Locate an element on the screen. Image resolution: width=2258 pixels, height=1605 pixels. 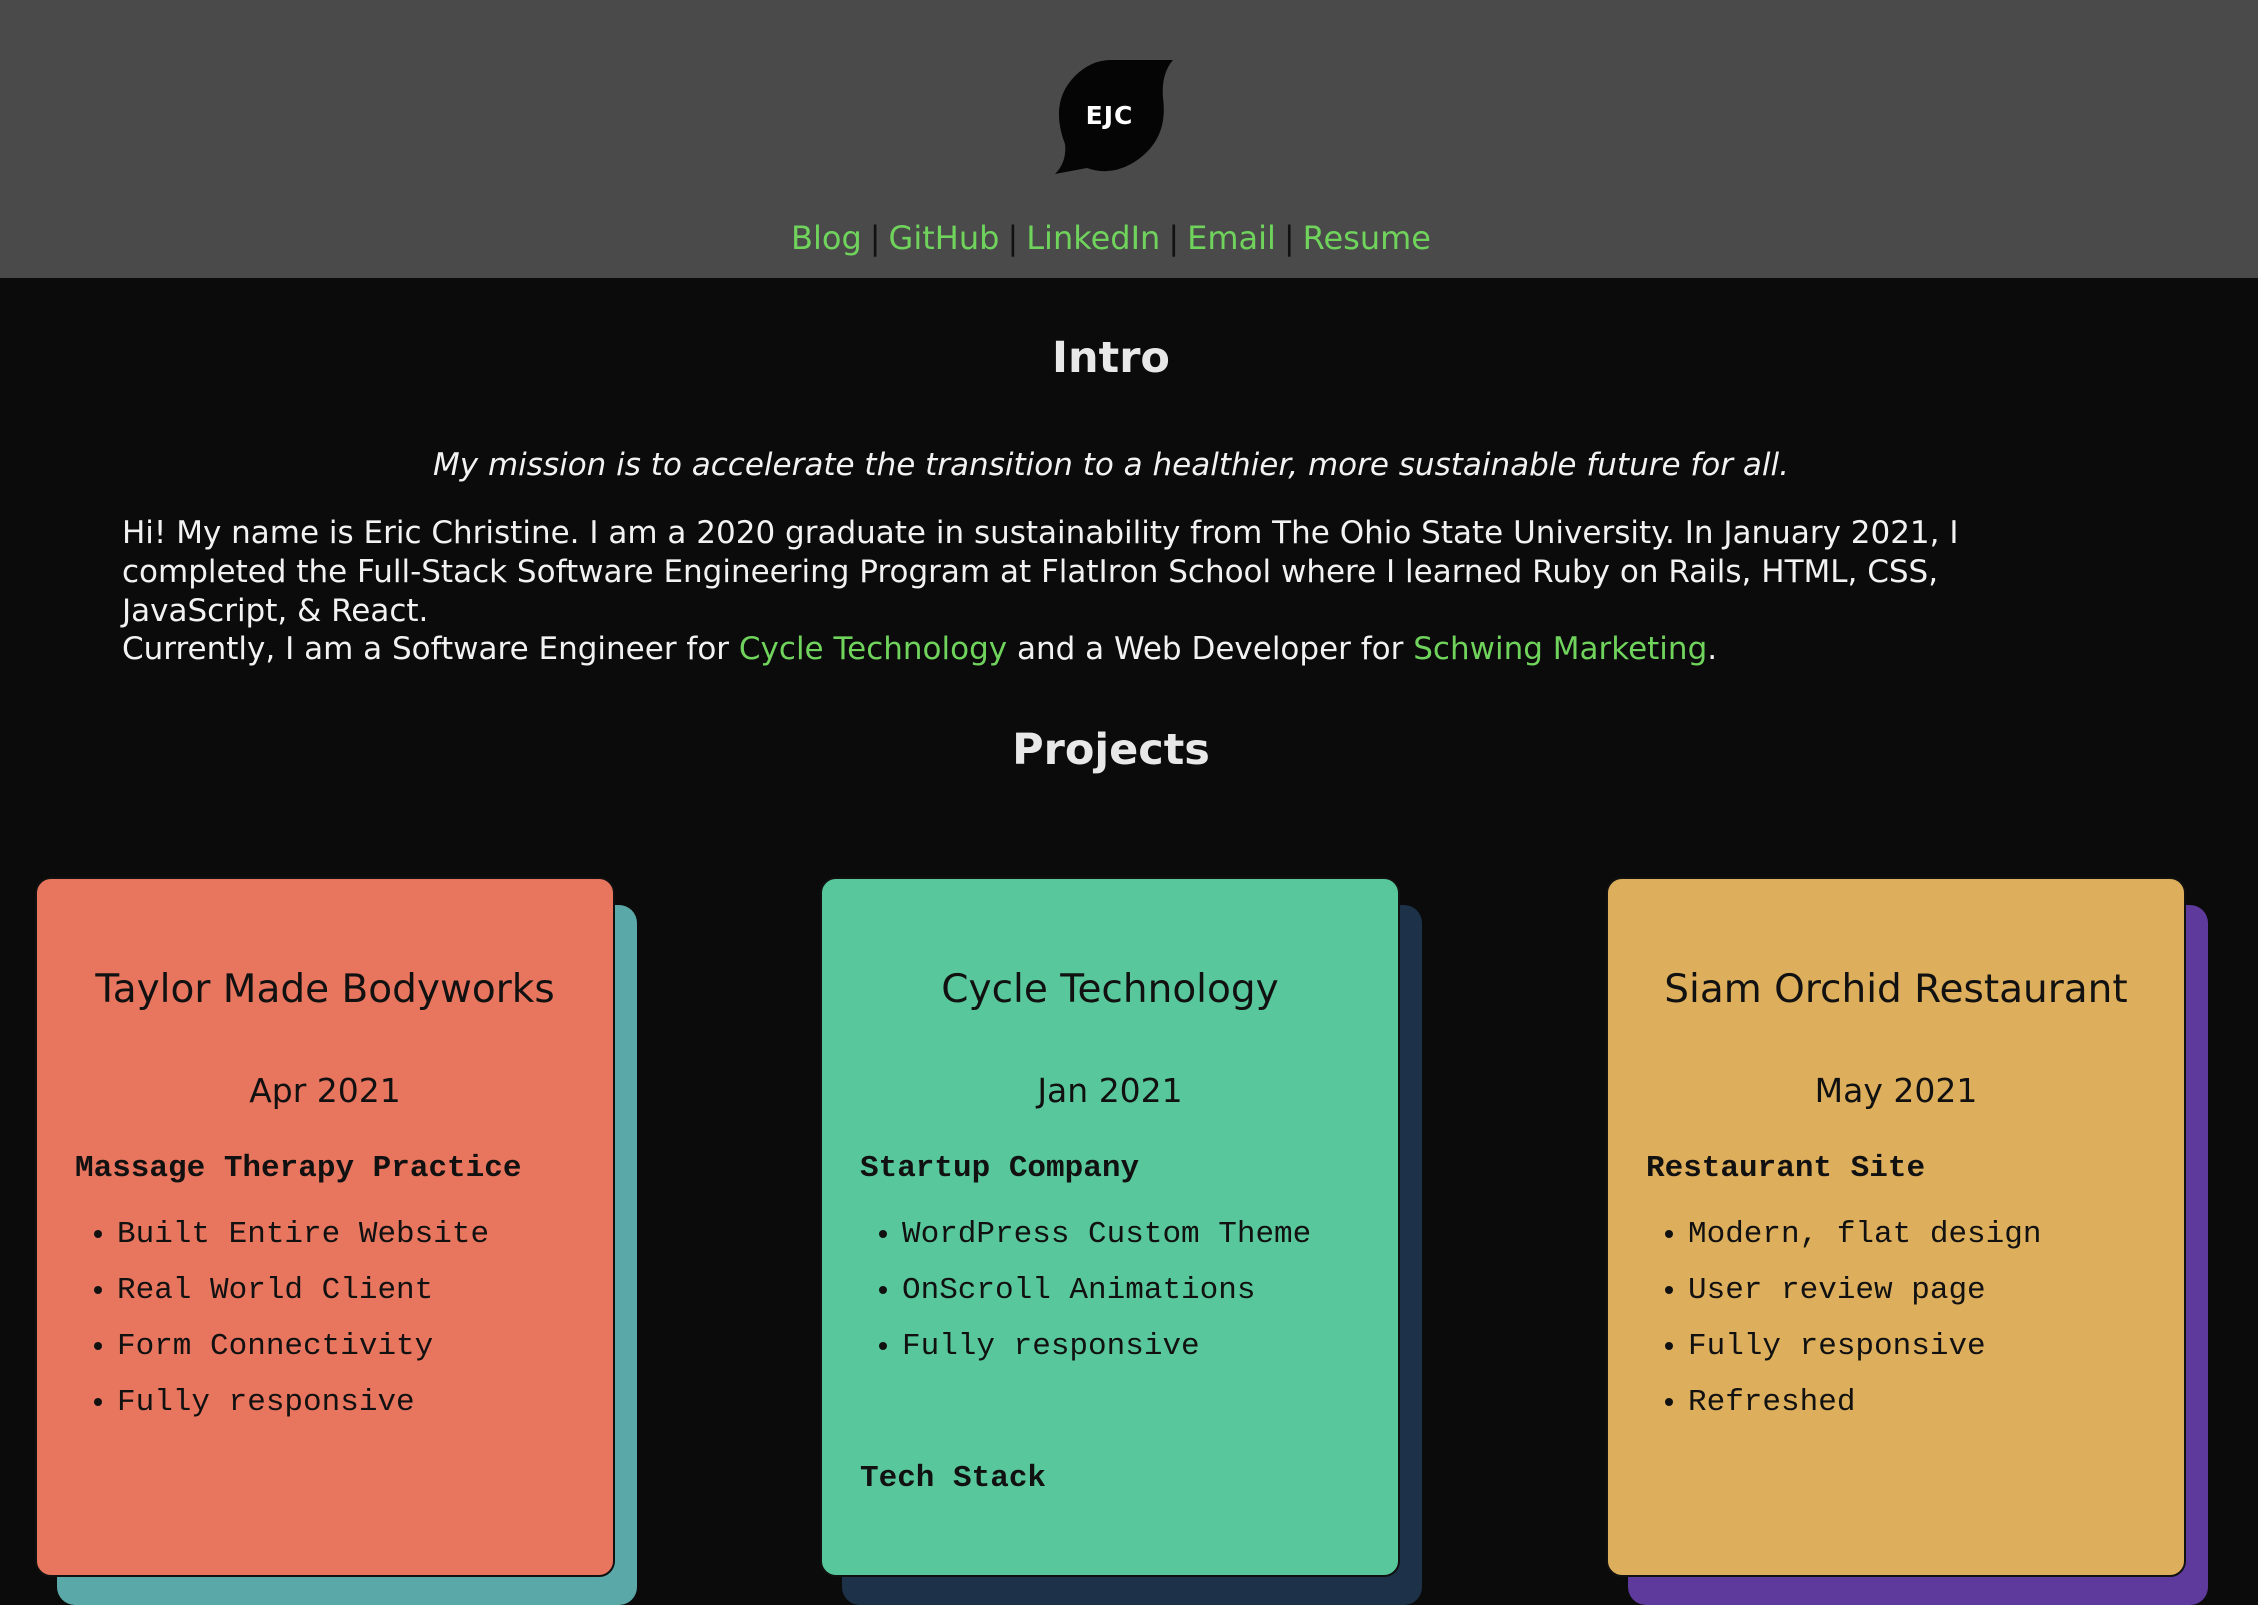
nav-link-github: GitHub is located at coordinates (944, 238).